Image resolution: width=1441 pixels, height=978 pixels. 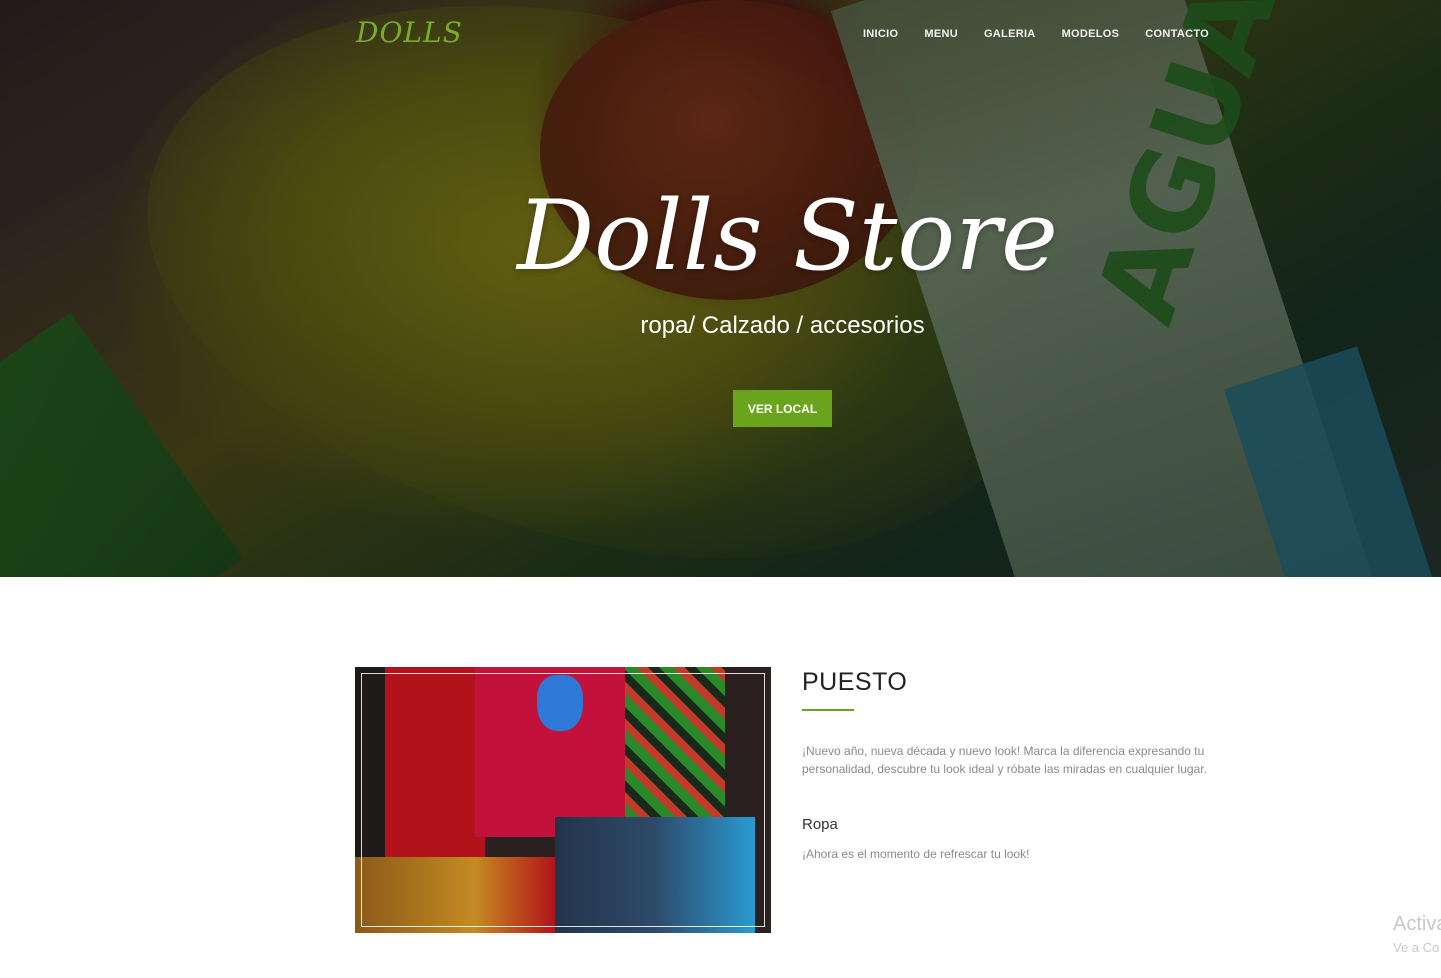 What do you see at coordinates (828, 710) in the screenshot?
I see `about-title-underline` at bounding box center [828, 710].